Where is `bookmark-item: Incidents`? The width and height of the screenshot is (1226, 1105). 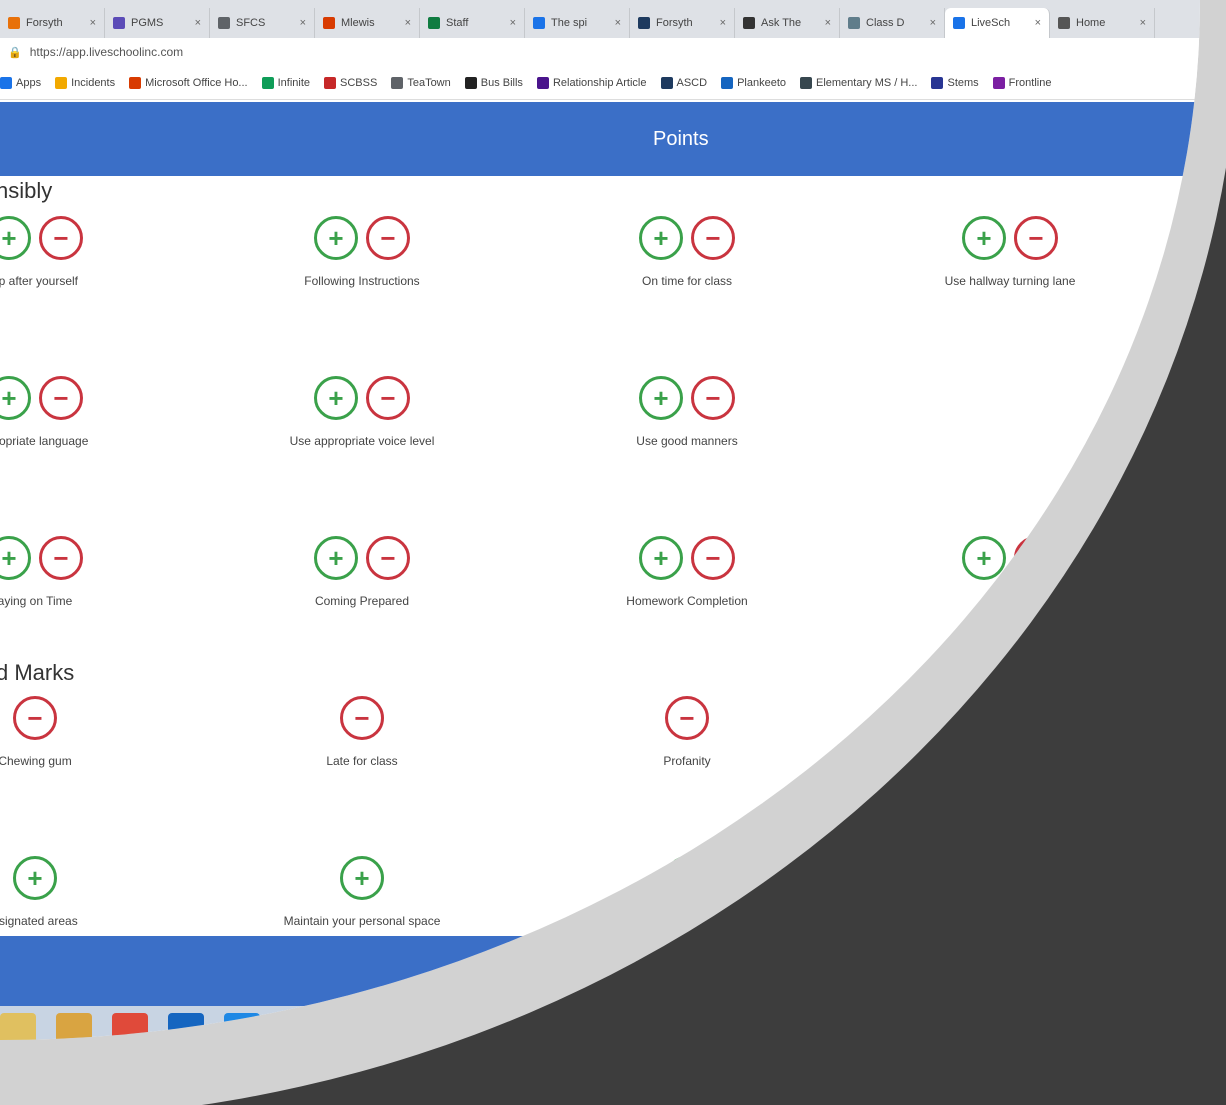 bookmark-item: Incidents is located at coordinates (85, 82).